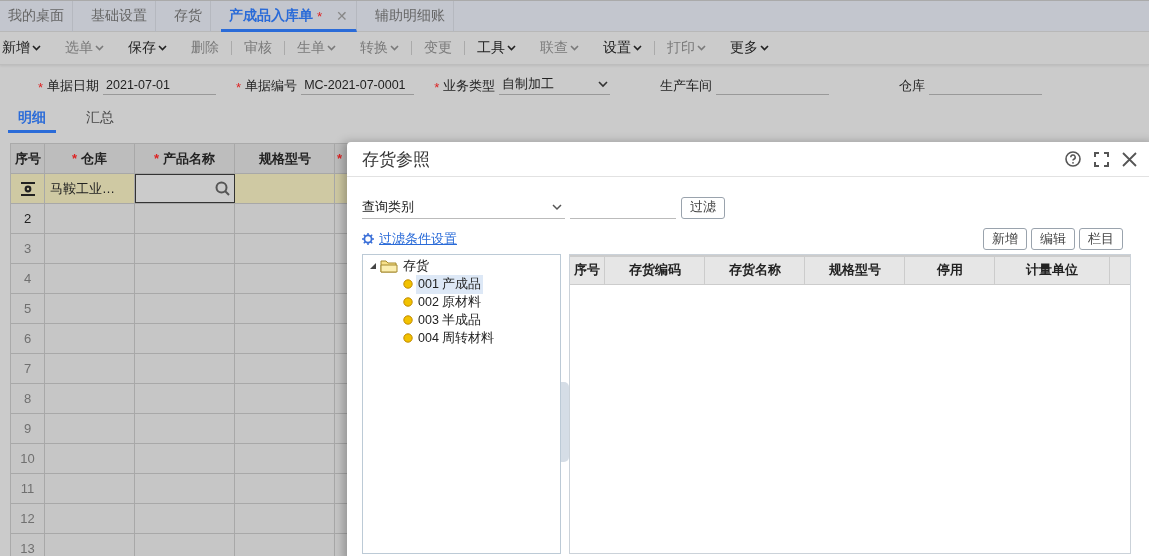  I want to click on toolbar-button: 工具, so click(501, 48).